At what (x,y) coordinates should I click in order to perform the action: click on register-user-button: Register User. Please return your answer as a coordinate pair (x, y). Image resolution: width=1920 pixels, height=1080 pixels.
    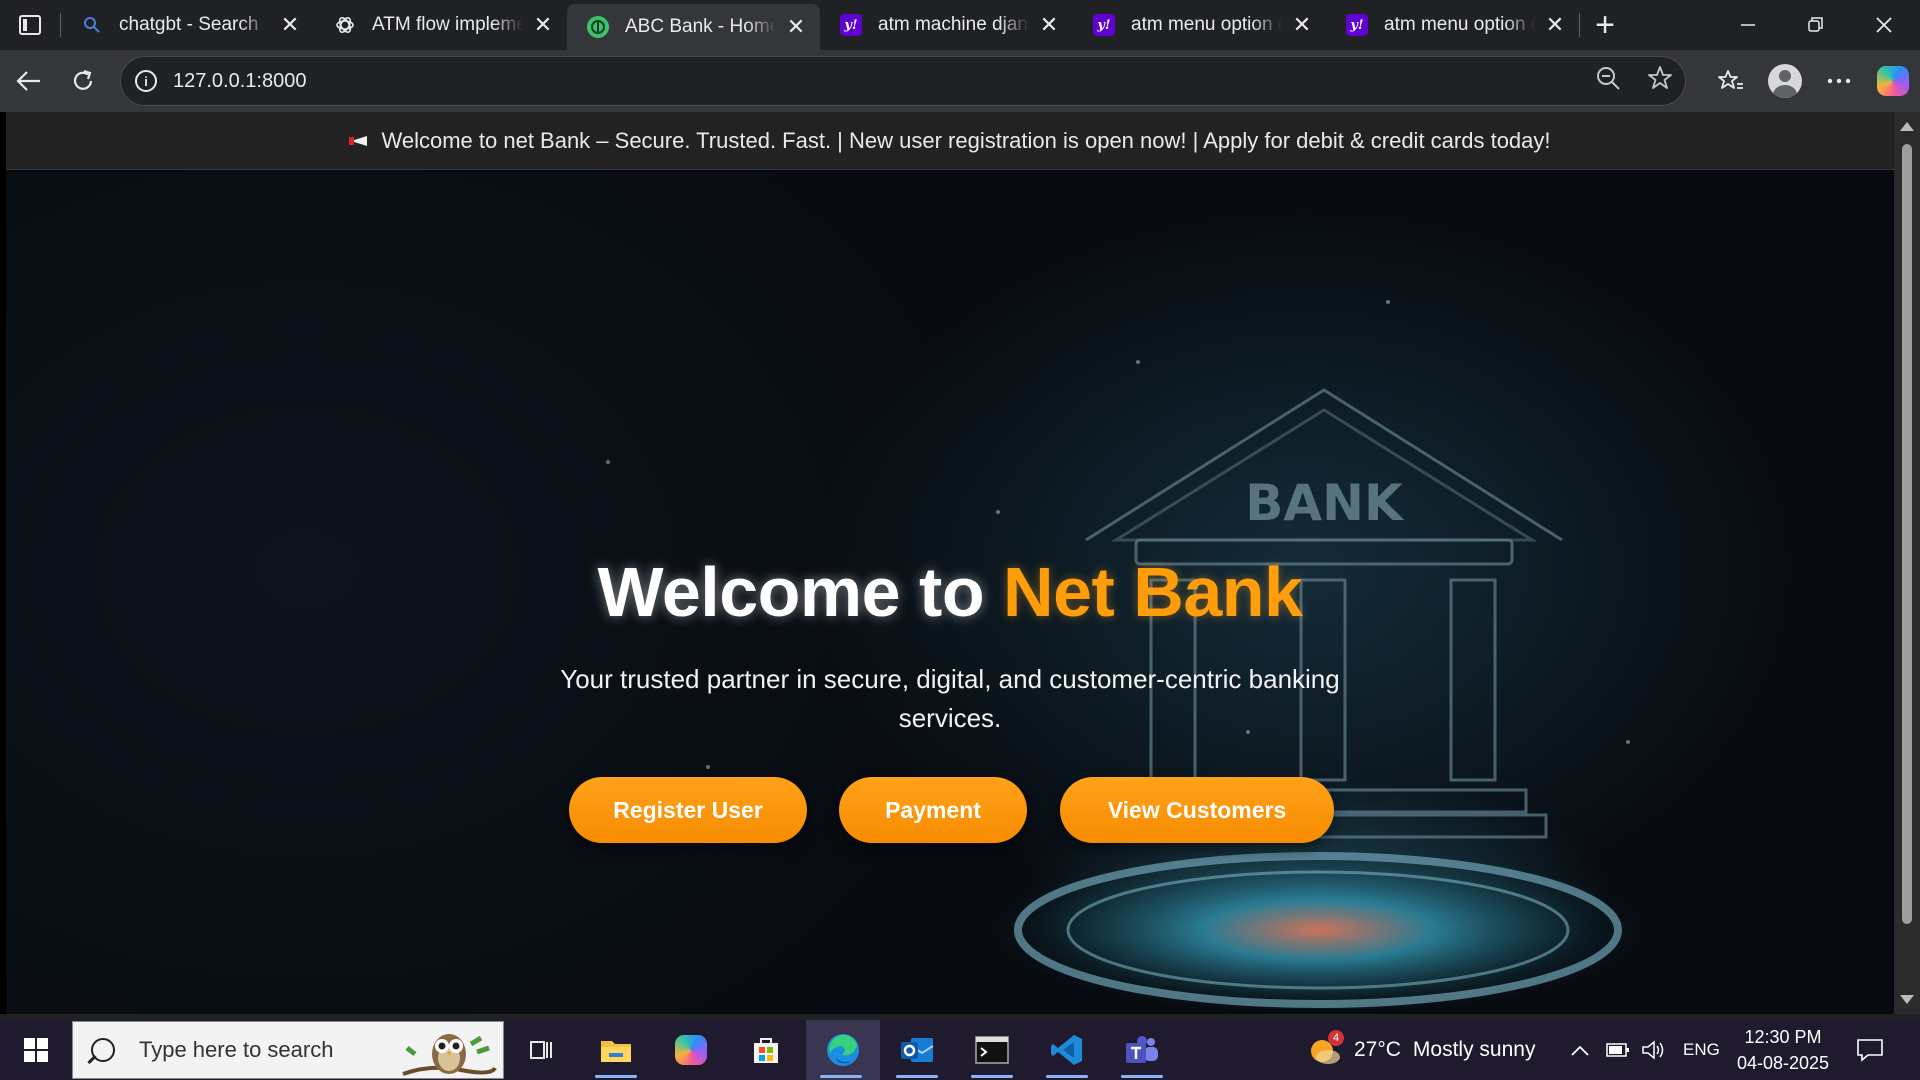
    Looking at the image, I should click on (688, 810).